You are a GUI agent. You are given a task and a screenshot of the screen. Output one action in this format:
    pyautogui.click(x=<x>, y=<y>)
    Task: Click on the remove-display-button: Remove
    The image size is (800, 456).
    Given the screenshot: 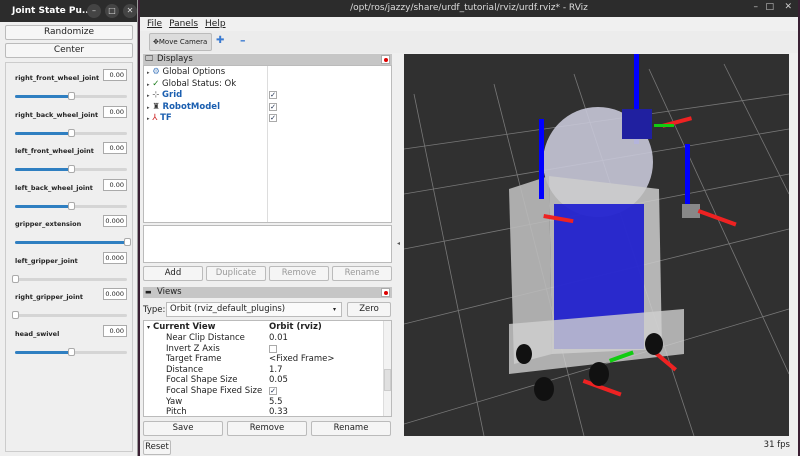 What is the action you would take?
    pyautogui.click(x=299, y=273)
    